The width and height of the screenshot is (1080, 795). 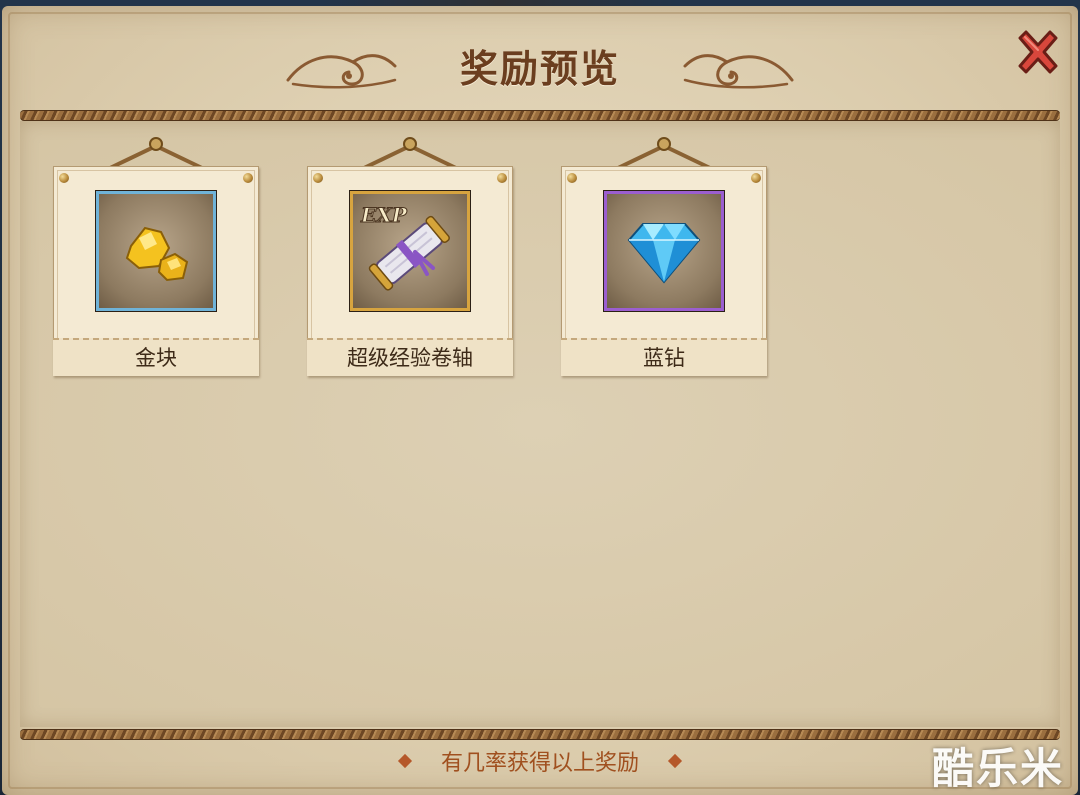 What do you see at coordinates (664, 358) in the screenshot?
I see `reward-label: 蓝钻` at bounding box center [664, 358].